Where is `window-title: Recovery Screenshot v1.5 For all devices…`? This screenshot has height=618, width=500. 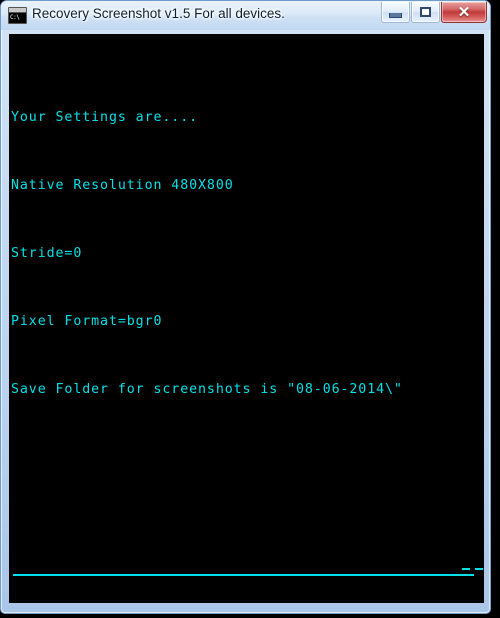
window-title: Recovery Screenshot v1.5 For all devices… is located at coordinates (158, 13).